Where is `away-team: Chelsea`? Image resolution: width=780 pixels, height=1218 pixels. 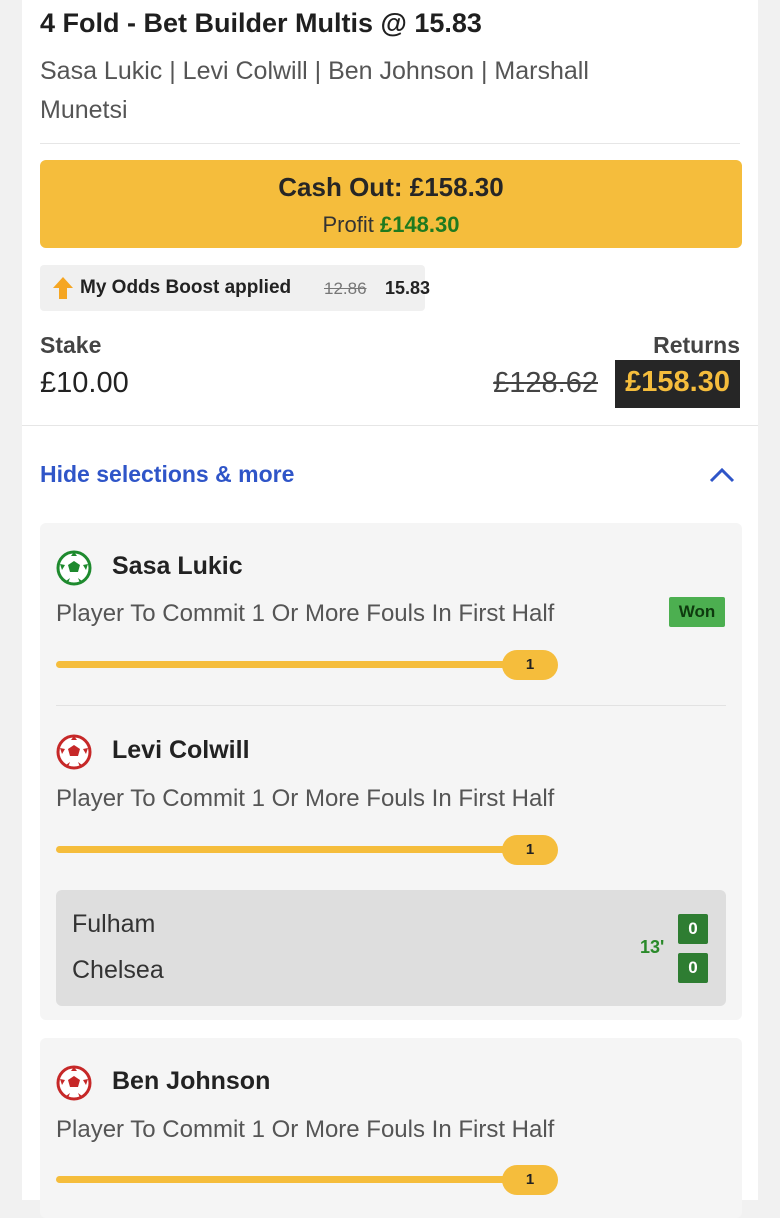
away-team: Chelsea is located at coordinates (118, 970).